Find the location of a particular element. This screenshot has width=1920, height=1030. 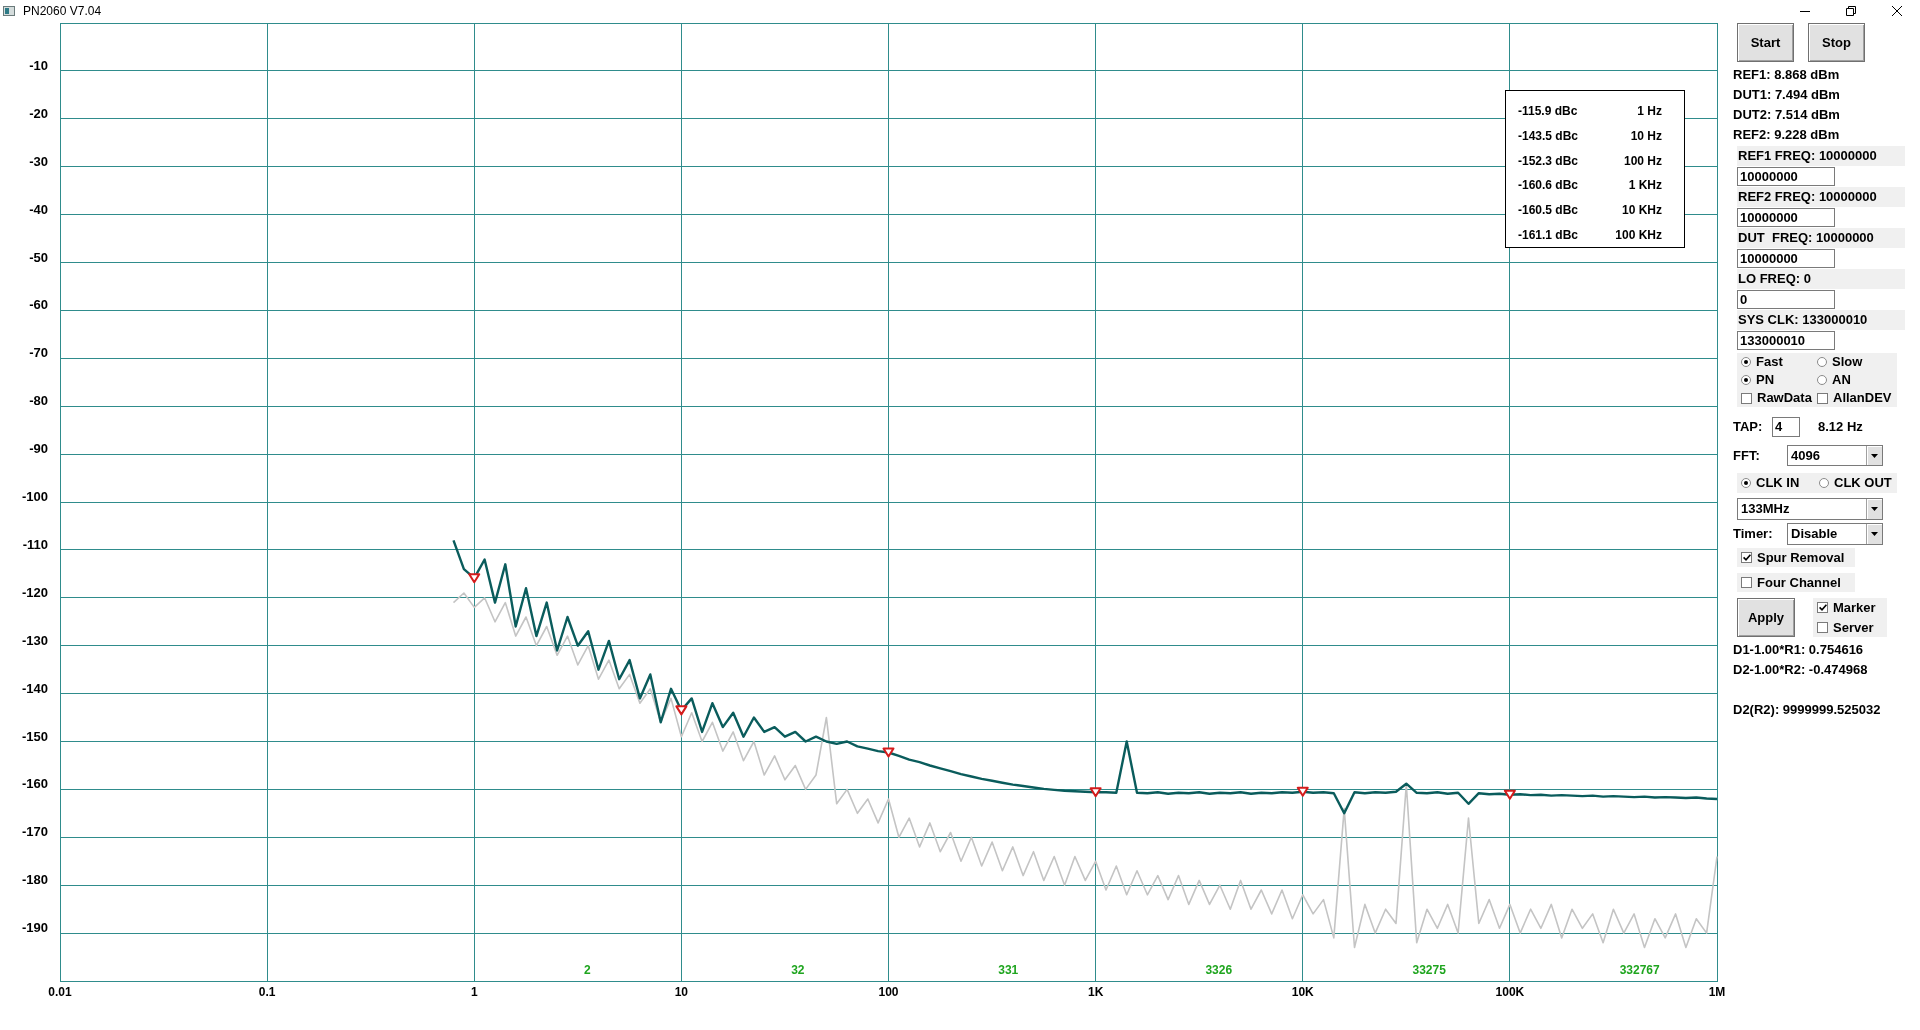

axis-label: -50 is located at coordinates (38, 257).